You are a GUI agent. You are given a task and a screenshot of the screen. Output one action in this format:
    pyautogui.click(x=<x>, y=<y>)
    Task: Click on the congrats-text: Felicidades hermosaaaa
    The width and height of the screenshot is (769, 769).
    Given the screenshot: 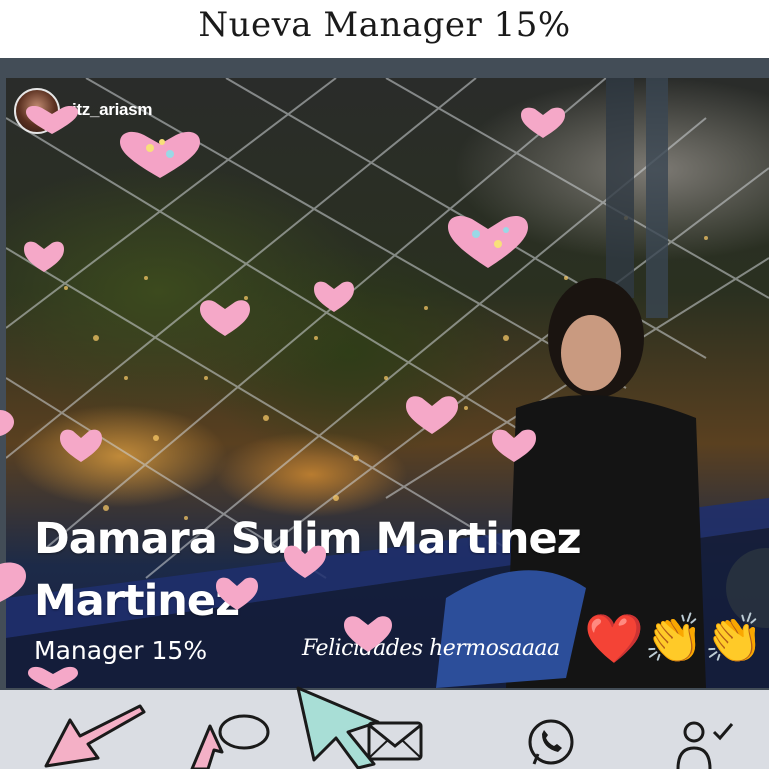 What is the action you would take?
    pyautogui.click(x=431, y=648)
    